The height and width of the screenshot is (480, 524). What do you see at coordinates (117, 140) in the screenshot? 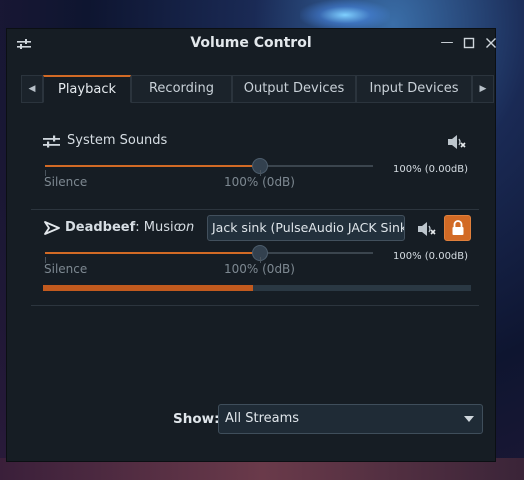
I see `system-sounds-label: System Sounds` at bounding box center [117, 140].